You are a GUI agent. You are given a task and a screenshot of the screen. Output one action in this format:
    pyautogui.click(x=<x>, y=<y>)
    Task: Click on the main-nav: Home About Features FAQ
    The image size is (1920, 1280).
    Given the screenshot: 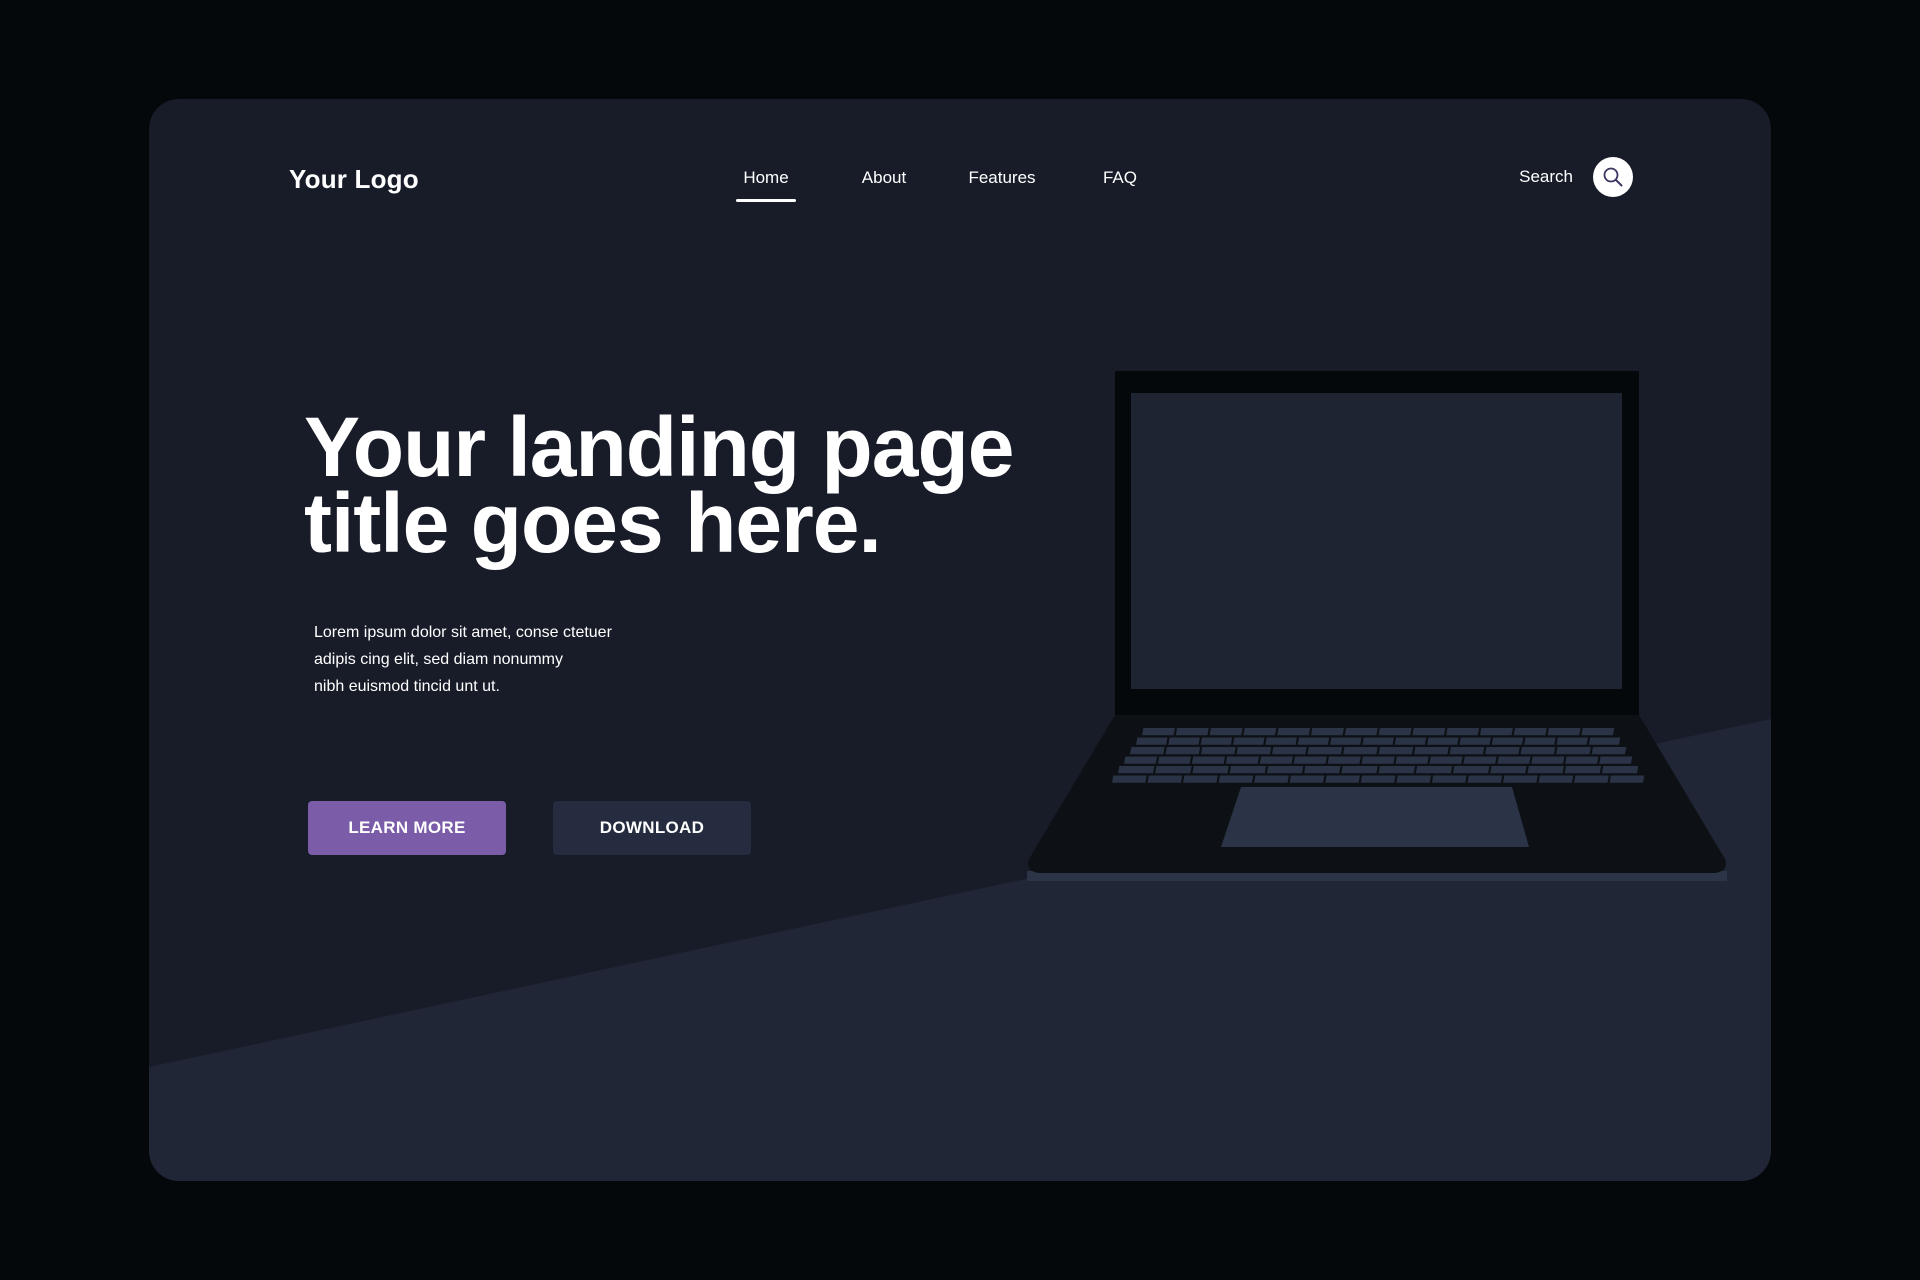 What is the action you would take?
    pyautogui.click(x=943, y=182)
    